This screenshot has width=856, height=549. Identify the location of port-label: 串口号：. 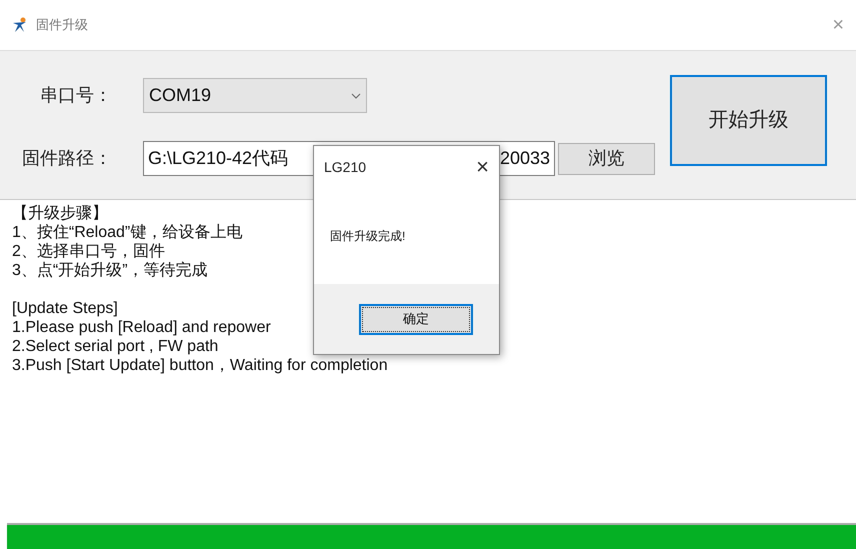
(76, 95).